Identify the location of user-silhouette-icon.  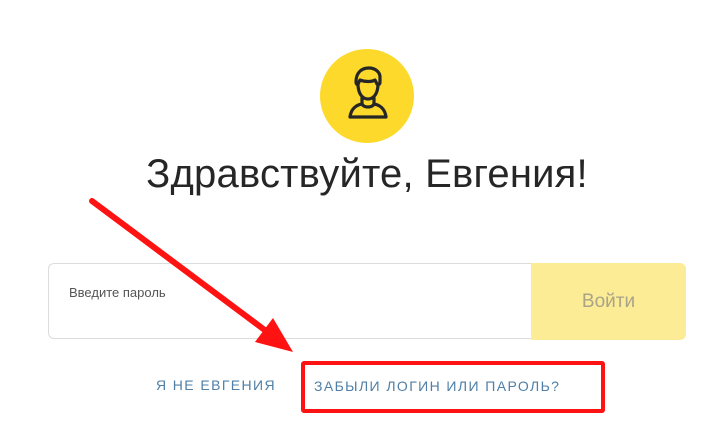
(368, 92).